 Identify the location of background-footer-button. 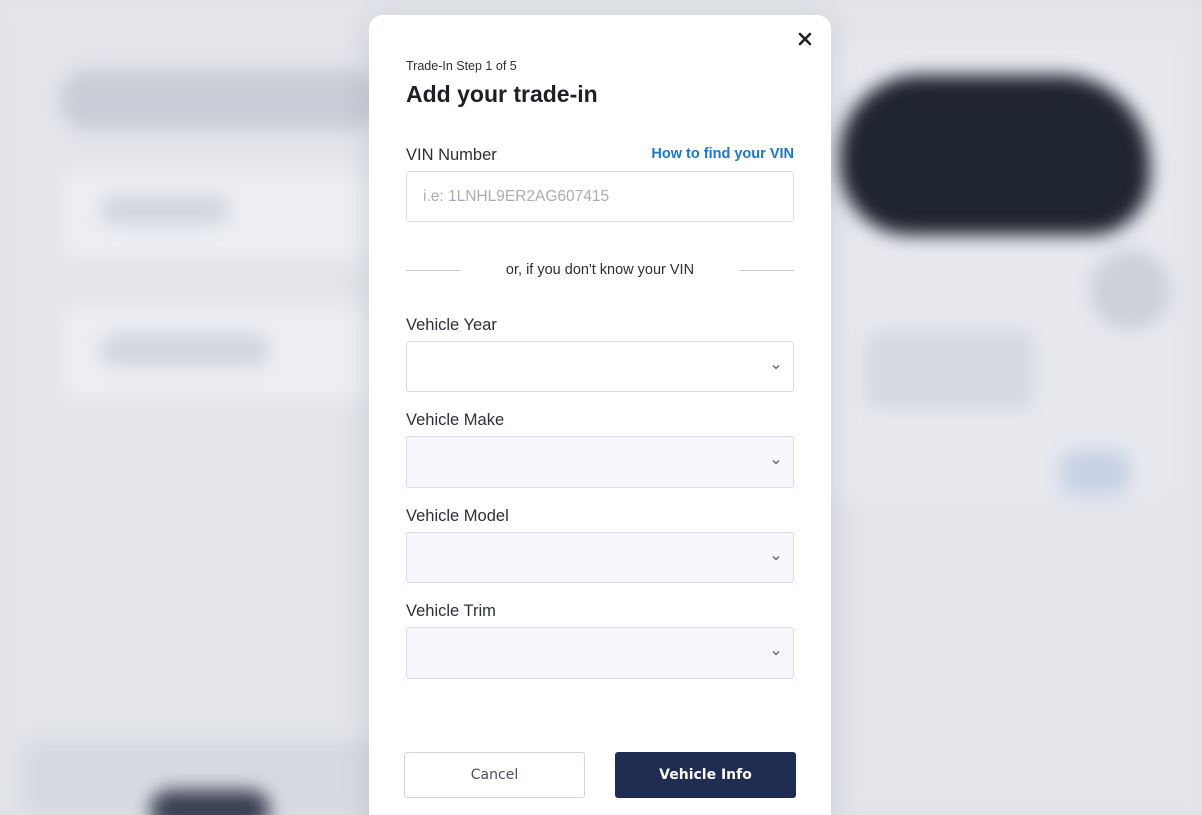
(210, 802).